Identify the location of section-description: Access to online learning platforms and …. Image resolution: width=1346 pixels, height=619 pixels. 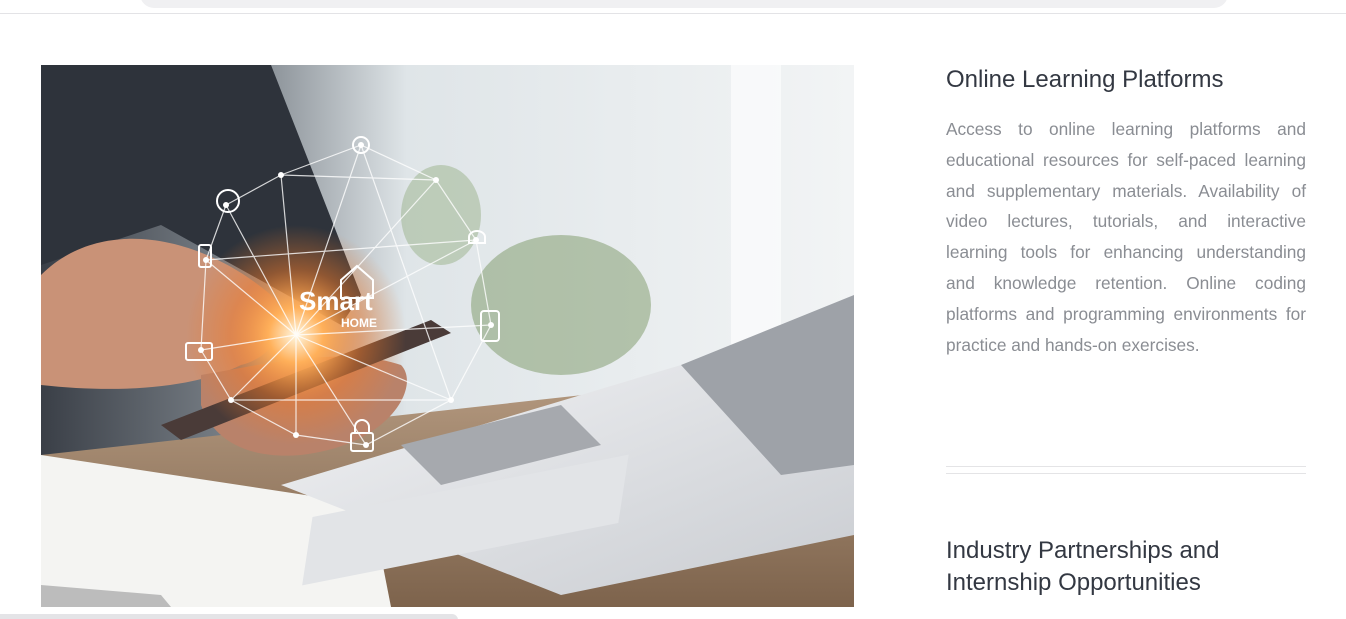
(1126, 237).